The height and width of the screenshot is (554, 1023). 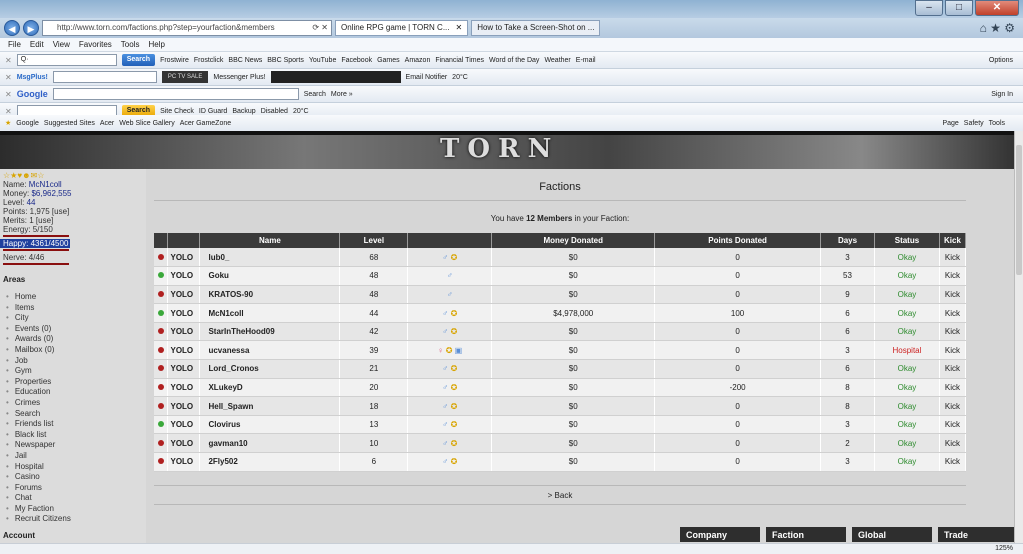 I want to click on member-name: KRATOS-90, so click(x=270, y=295).